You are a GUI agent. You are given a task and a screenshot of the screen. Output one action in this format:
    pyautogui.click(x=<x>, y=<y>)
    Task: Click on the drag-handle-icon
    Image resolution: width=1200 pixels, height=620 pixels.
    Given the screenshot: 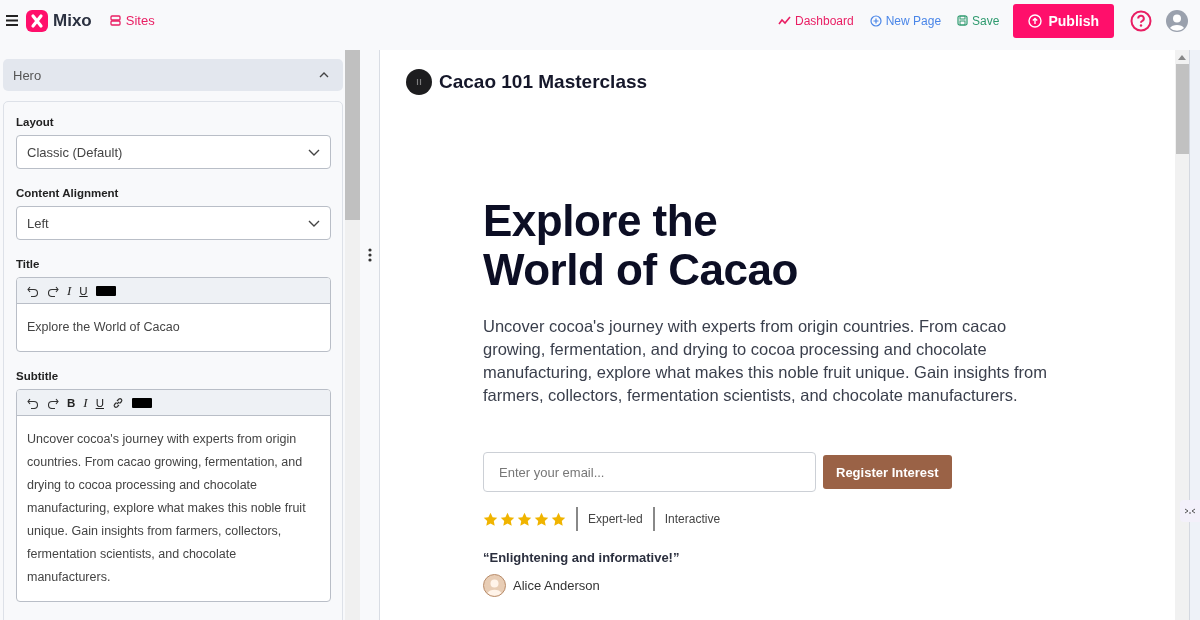 What is the action you would take?
    pyautogui.click(x=369, y=255)
    